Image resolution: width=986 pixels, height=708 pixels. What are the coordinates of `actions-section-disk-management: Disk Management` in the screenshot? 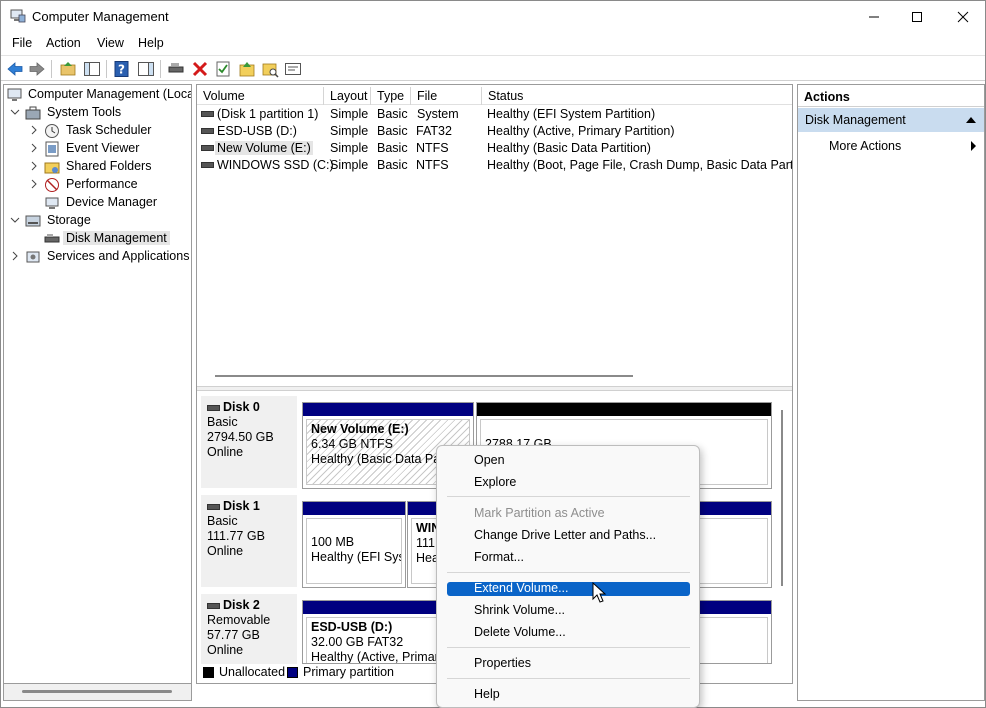 It's located at (891, 120).